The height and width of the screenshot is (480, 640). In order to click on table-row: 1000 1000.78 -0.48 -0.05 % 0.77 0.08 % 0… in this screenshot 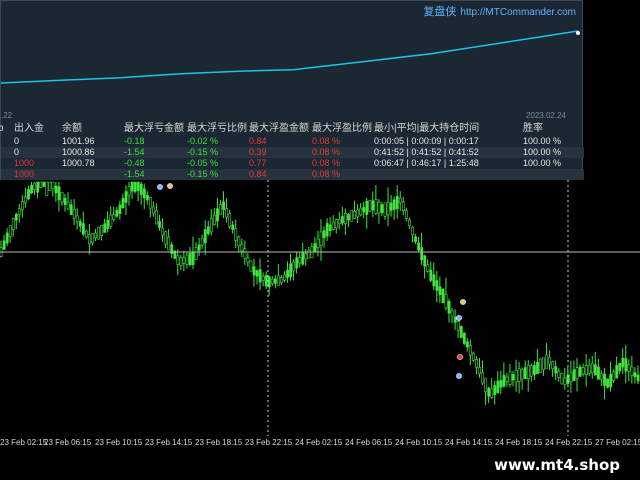, I will do `click(292, 163)`.